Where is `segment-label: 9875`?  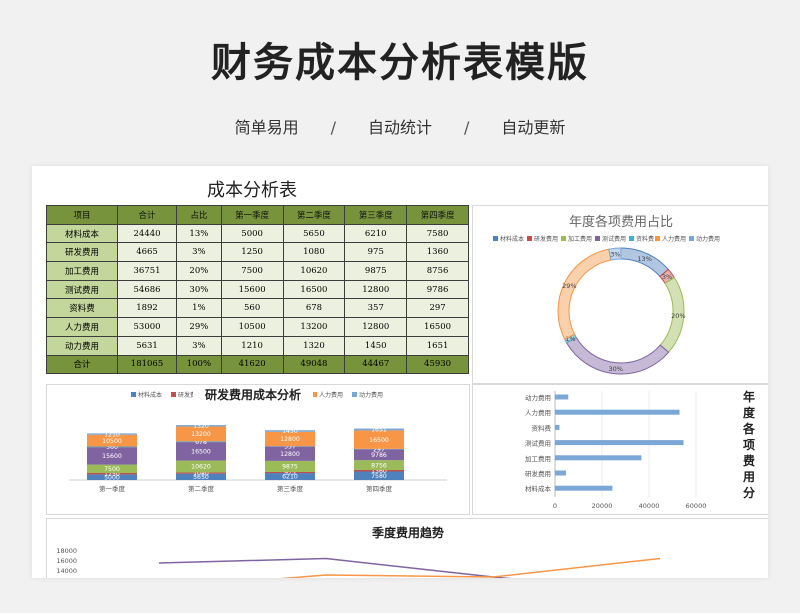
segment-label: 9875 is located at coordinates (290, 467).